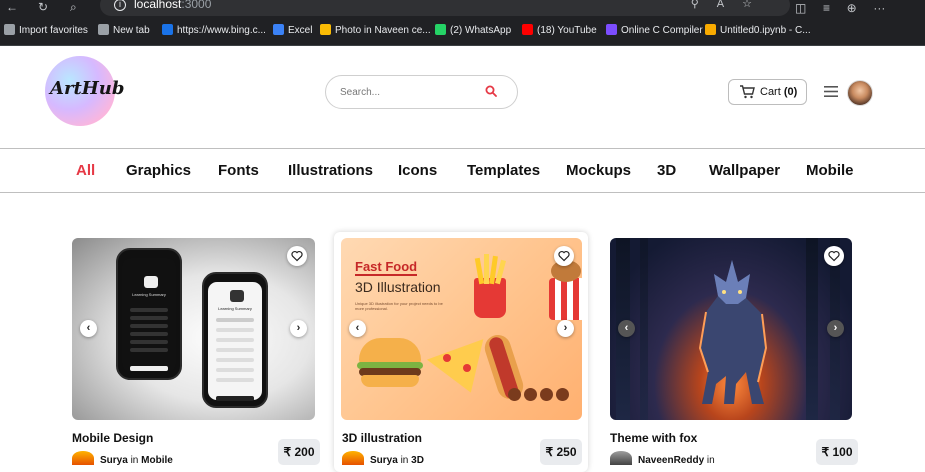 The width and height of the screenshot is (925, 472). What do you see at coordinates (330, 170) in the screenshot?
I see `category-illustrations: Illustrations` at bounding box center [330, 170].